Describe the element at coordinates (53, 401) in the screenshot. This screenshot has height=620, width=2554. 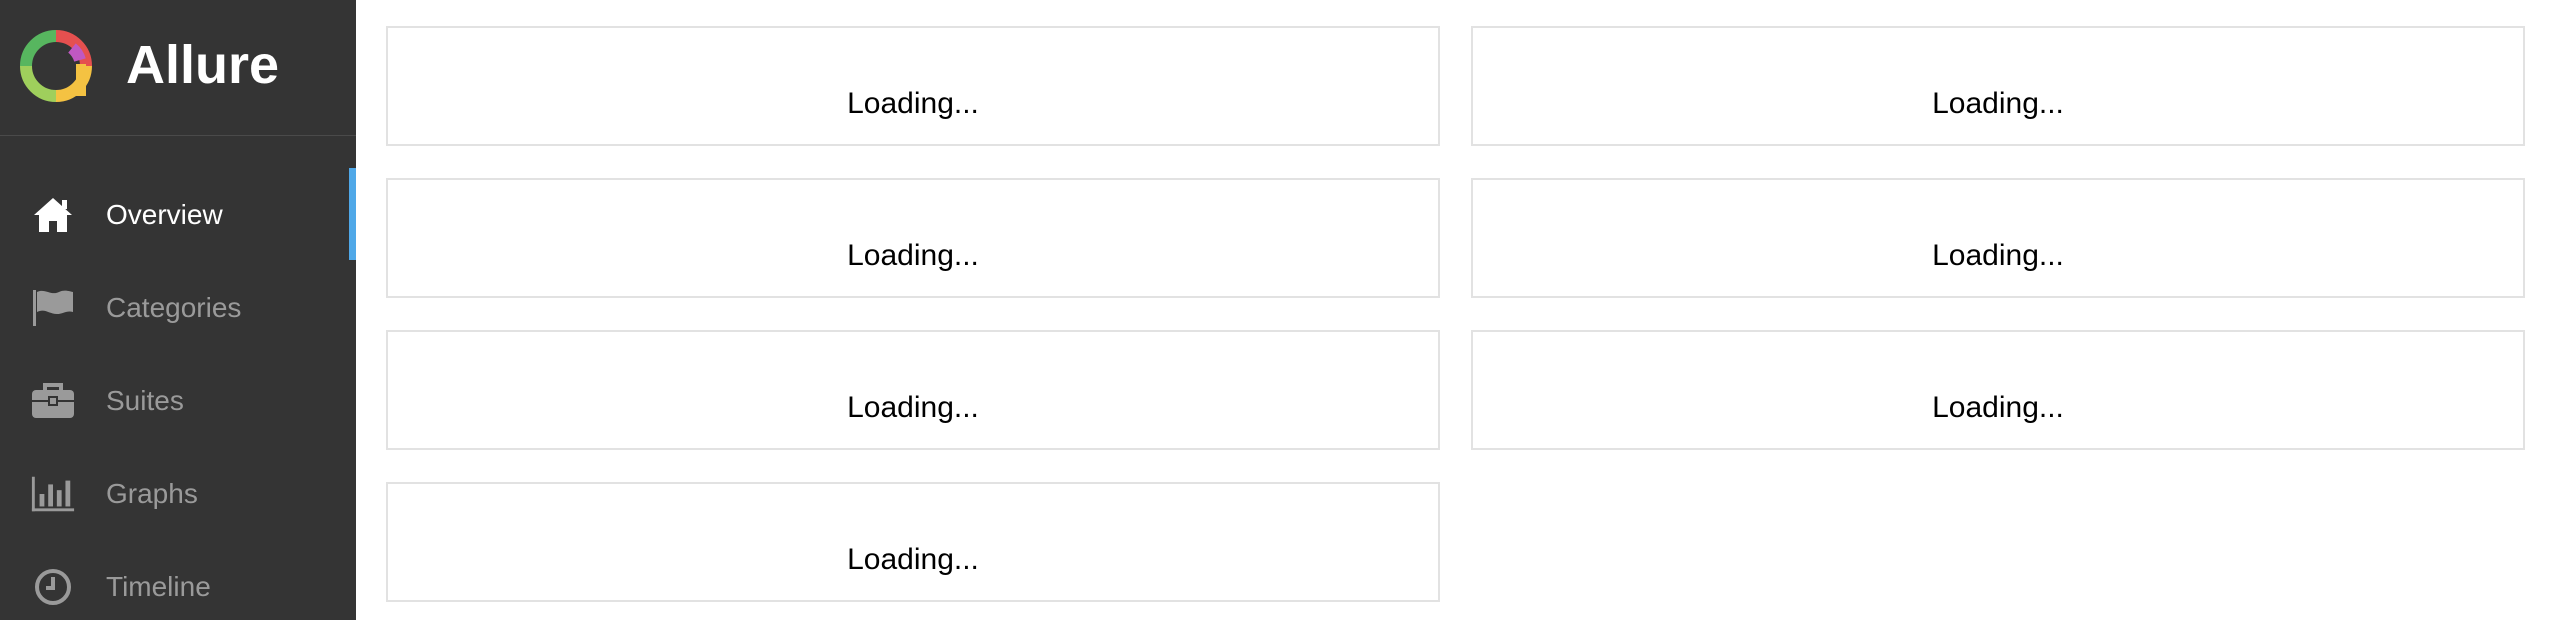
I see `briefcase-icon` at that location.